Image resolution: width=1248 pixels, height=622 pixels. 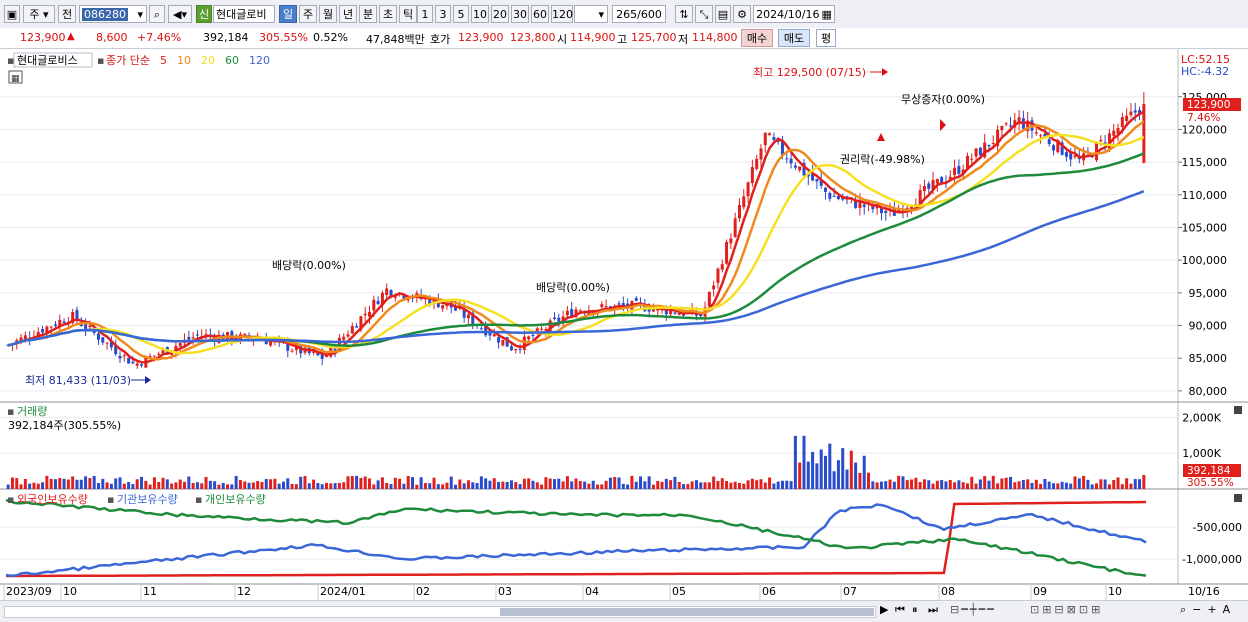 What do you see at coordinates (440, 39) in the screenshot?
I see `quote-label: 호가` at bounding box center [440, 39].